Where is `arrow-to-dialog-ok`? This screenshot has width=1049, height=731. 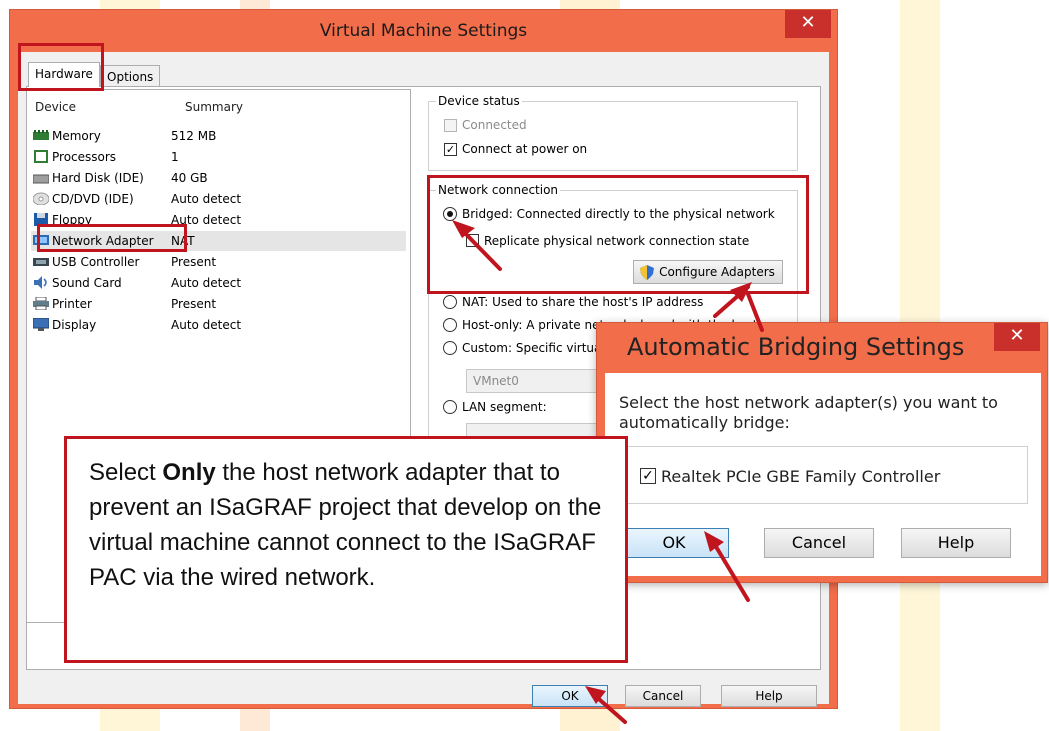 arrow-to-dialog-ok is located at coordinates (730, 570).